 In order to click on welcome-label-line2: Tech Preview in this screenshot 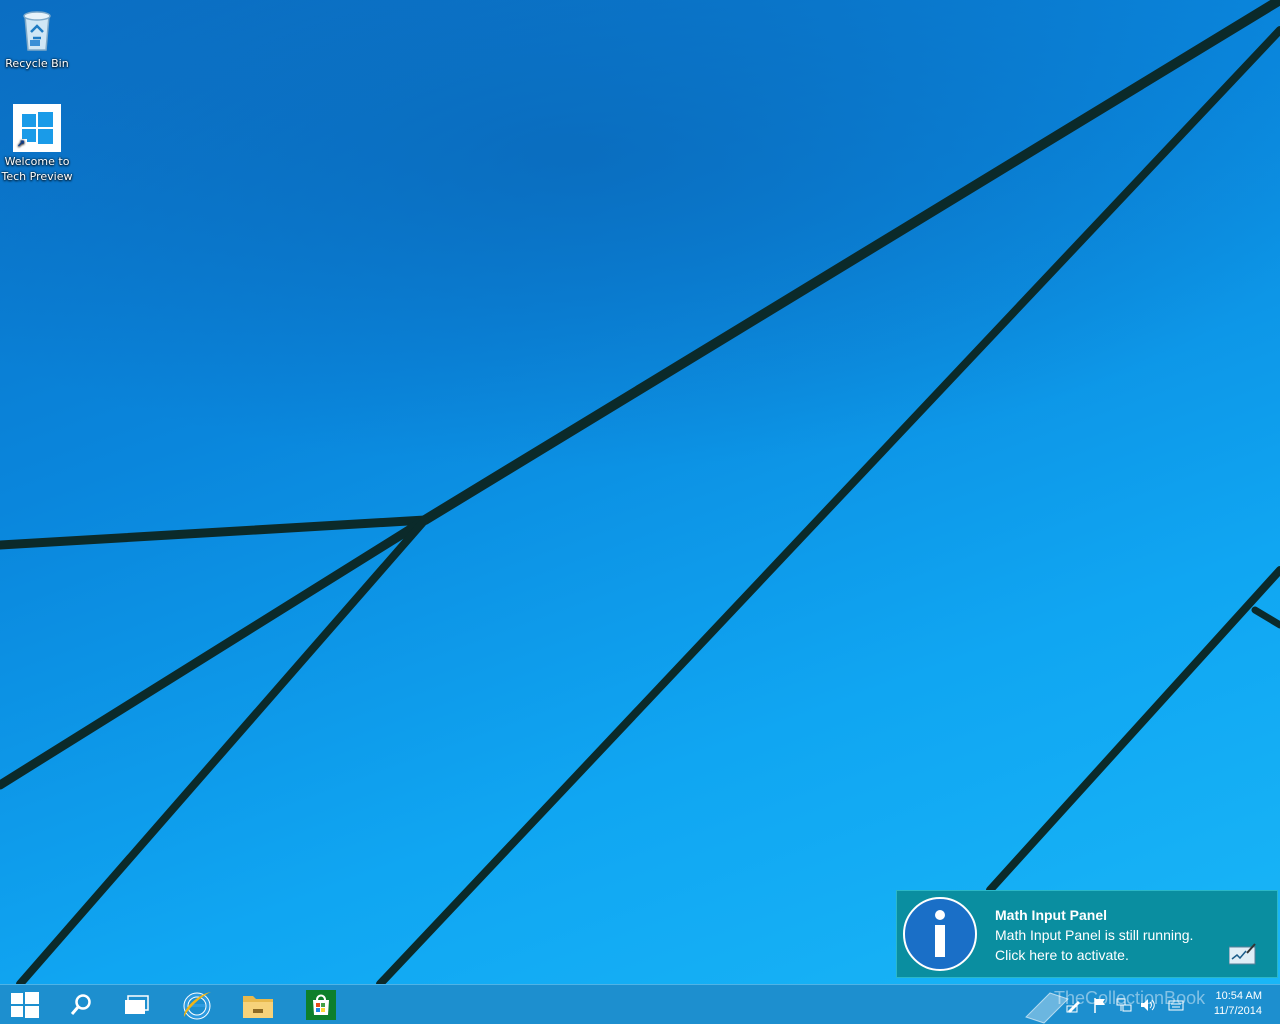, I will do `click(37, 176)`.